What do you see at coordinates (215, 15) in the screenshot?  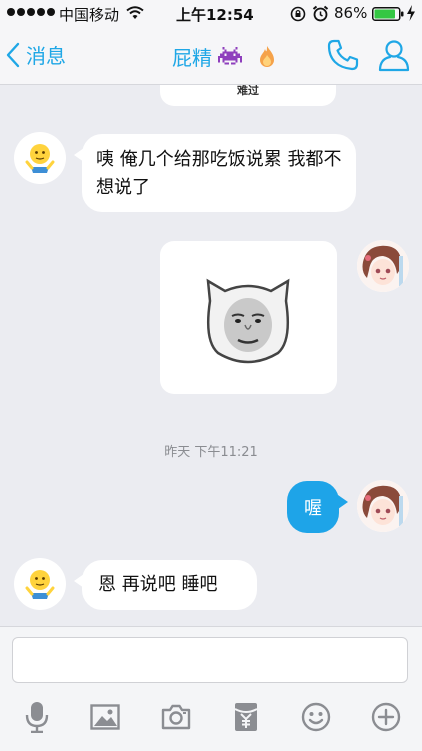 I see `status-time: 上午12:54` at bounding box center [215, 15].